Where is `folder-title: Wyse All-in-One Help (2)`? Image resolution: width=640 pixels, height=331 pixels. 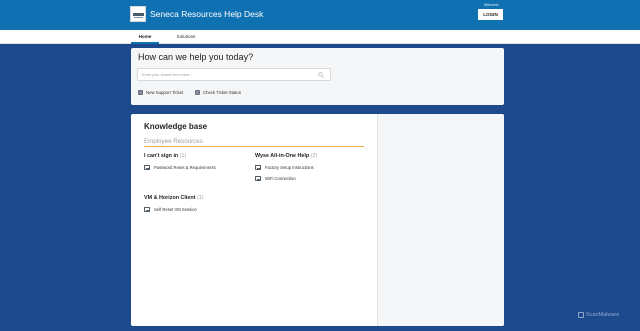 folder-title: Wyse All-in-One Help (2) is located at coordinates (310, 156).